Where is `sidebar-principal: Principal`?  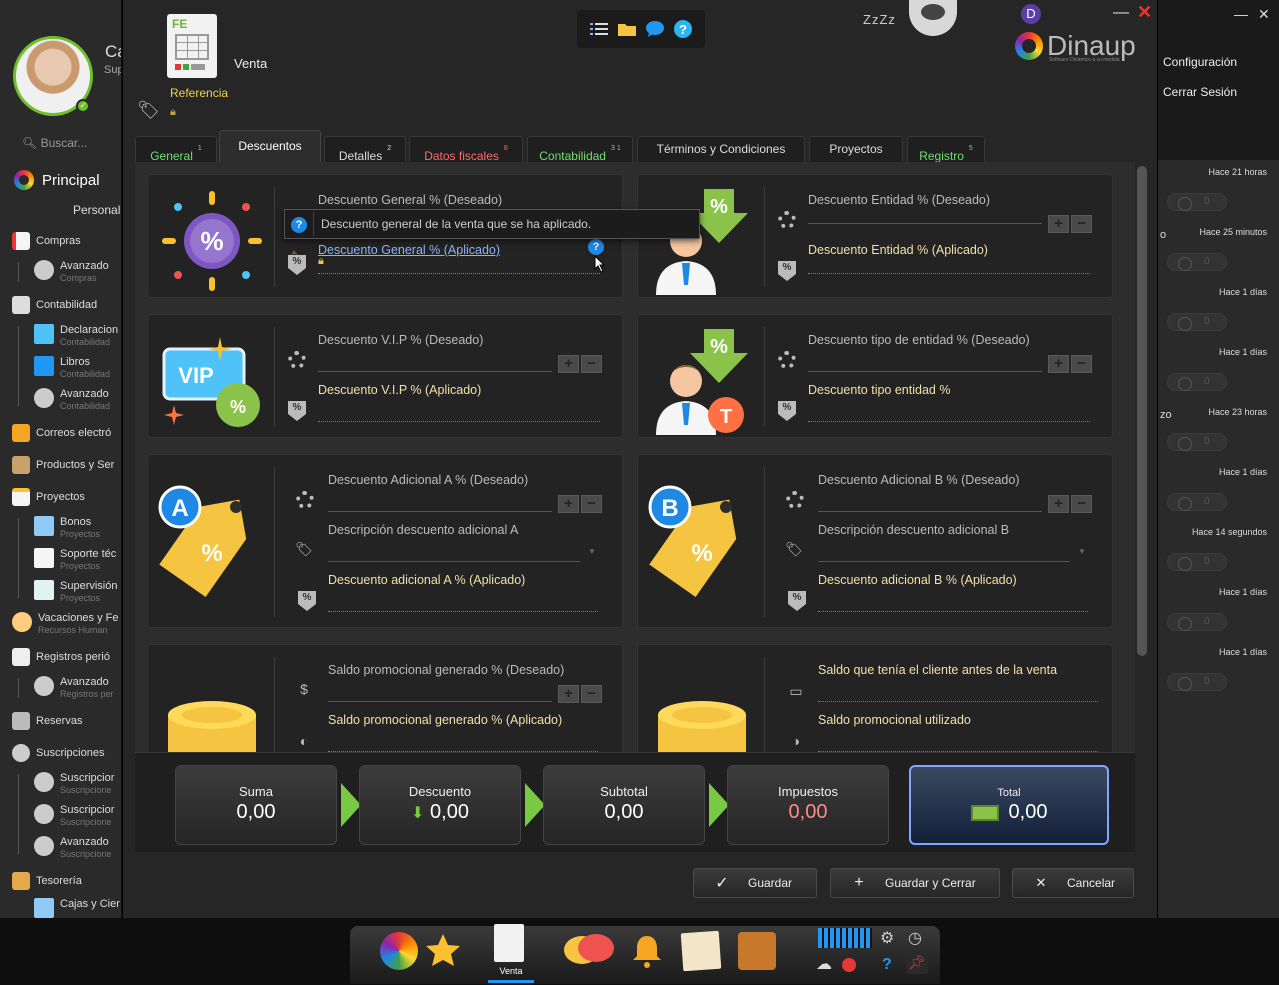 sidebar-principal: Principal is located at coordinates (57, 180).